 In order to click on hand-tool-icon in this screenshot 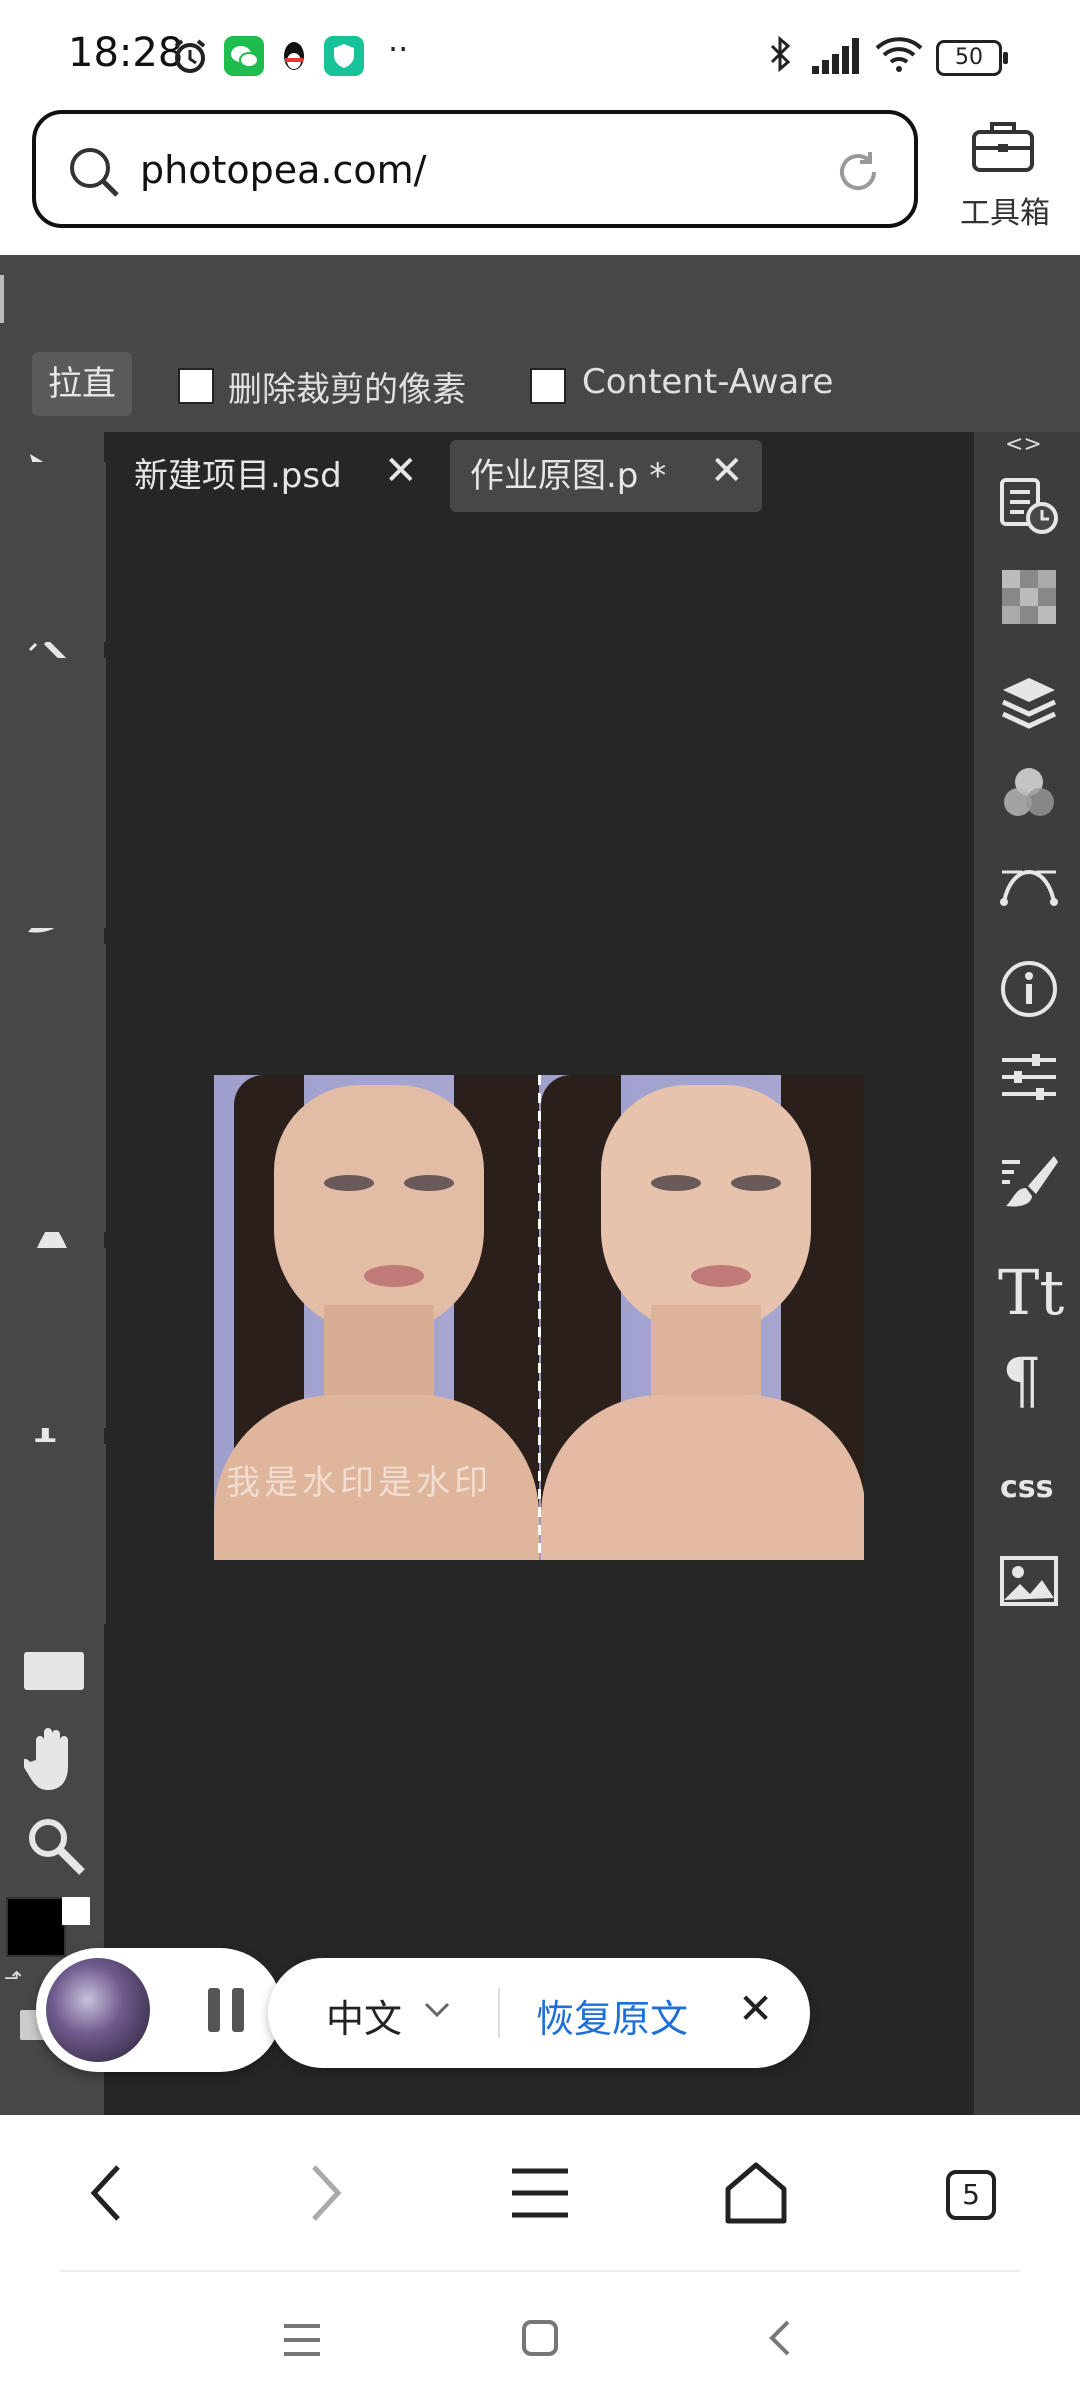, I will do `click(54, 1759)`.